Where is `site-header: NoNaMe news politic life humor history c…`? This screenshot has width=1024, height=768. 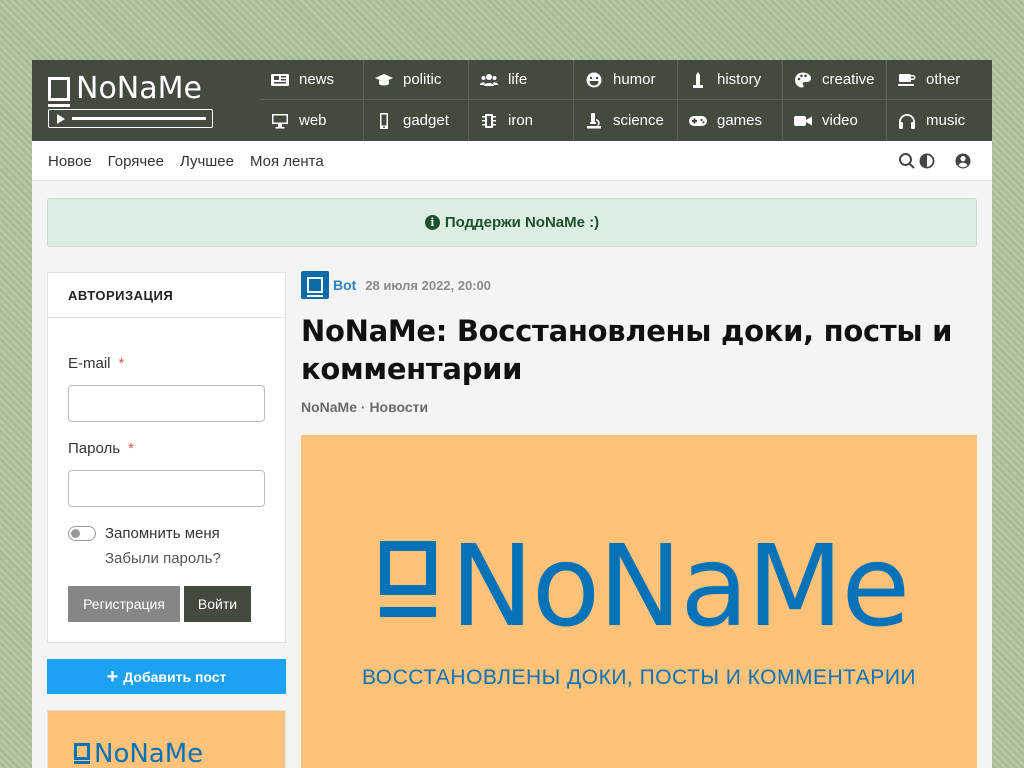 site-header: NoNaMe news politic life humor history c… is located at coordinates (512, 100).